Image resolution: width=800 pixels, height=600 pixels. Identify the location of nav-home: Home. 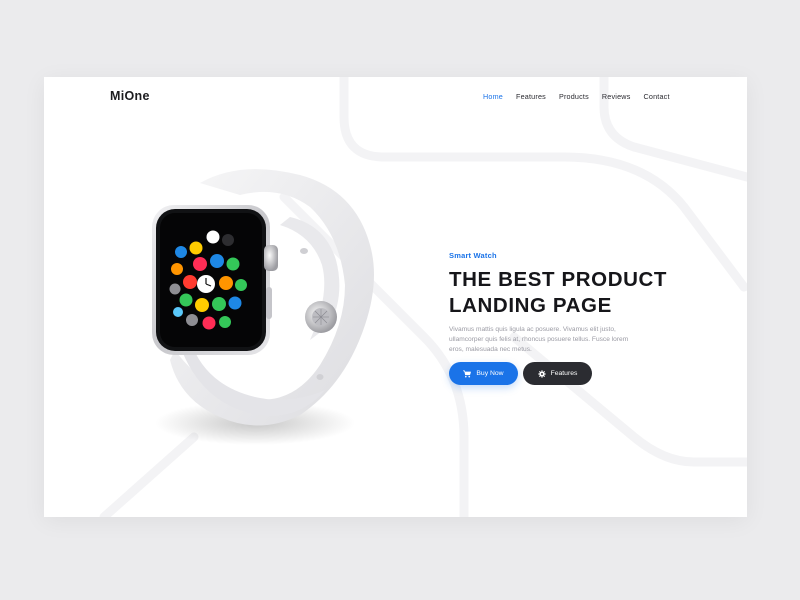
(493, 96).